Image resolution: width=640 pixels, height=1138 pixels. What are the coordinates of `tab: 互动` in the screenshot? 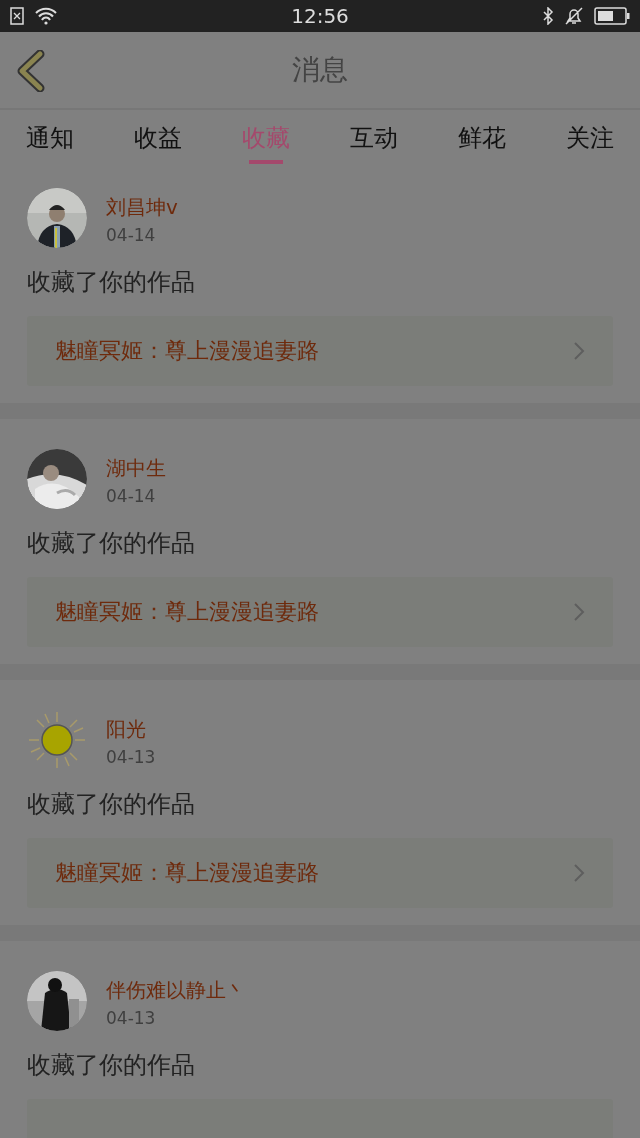 It's located at (374, 140).